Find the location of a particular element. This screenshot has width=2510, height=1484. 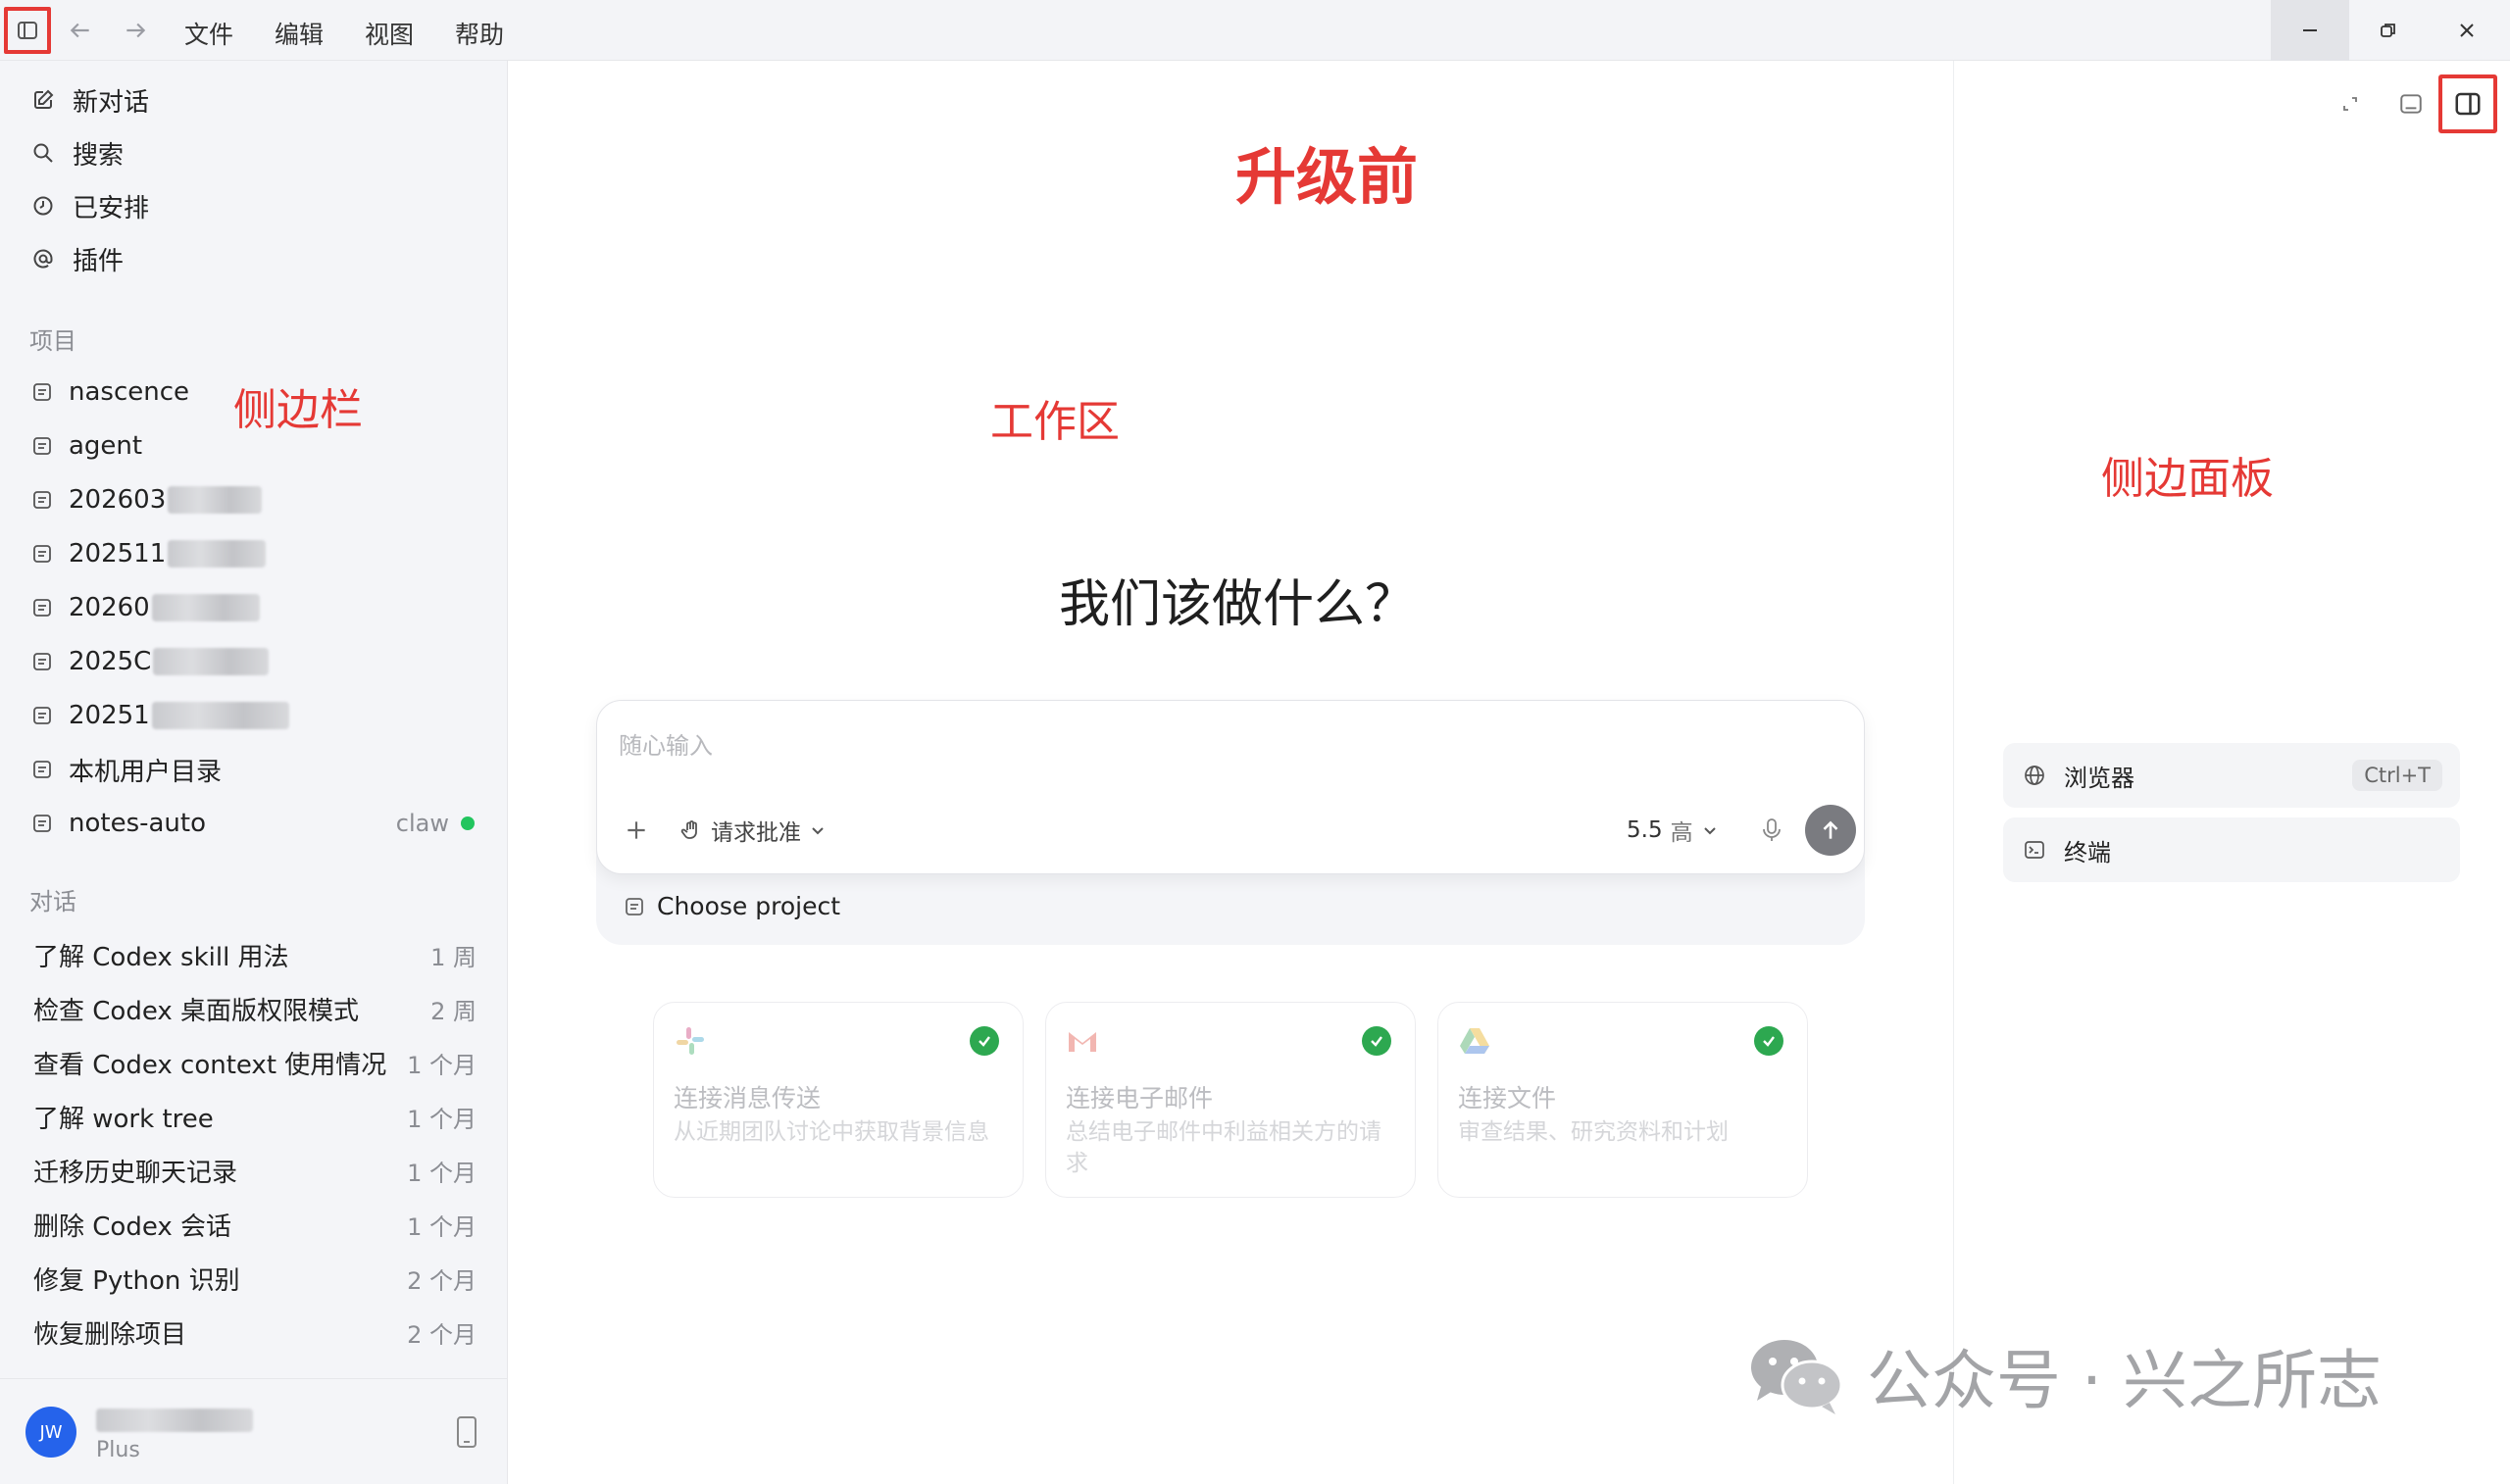

menu-file: 文件 is located at coordinates (208, 34).